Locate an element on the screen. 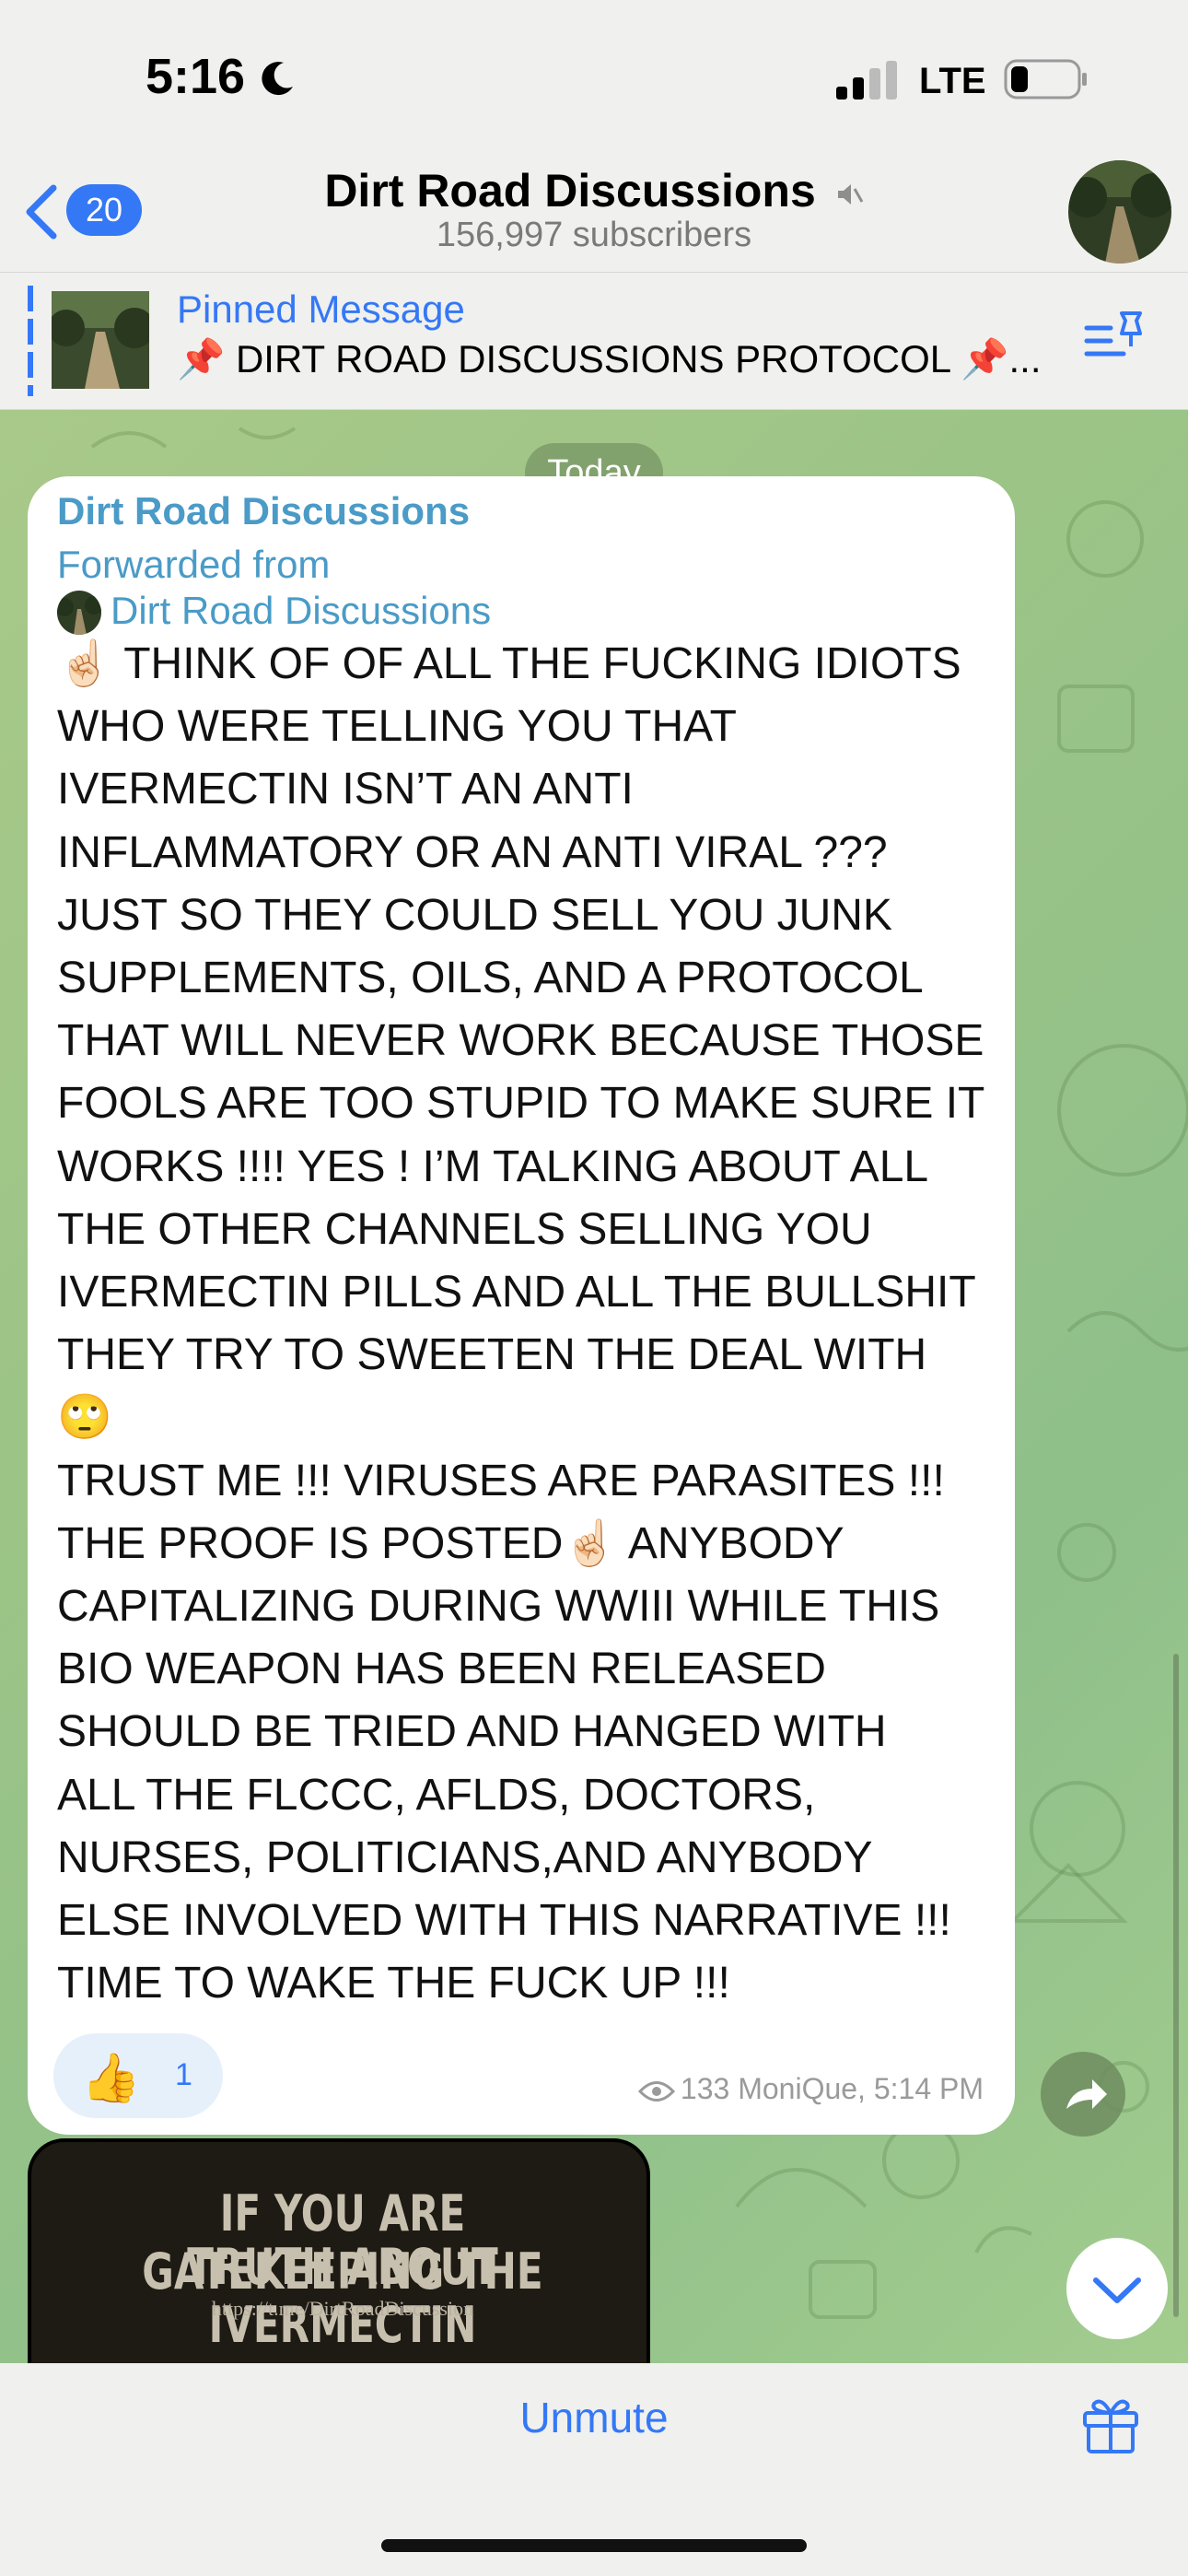 The width and height of the screenshot is (1188, 2576). unmute-button: Unmute is located at coordinates (594, 2417).